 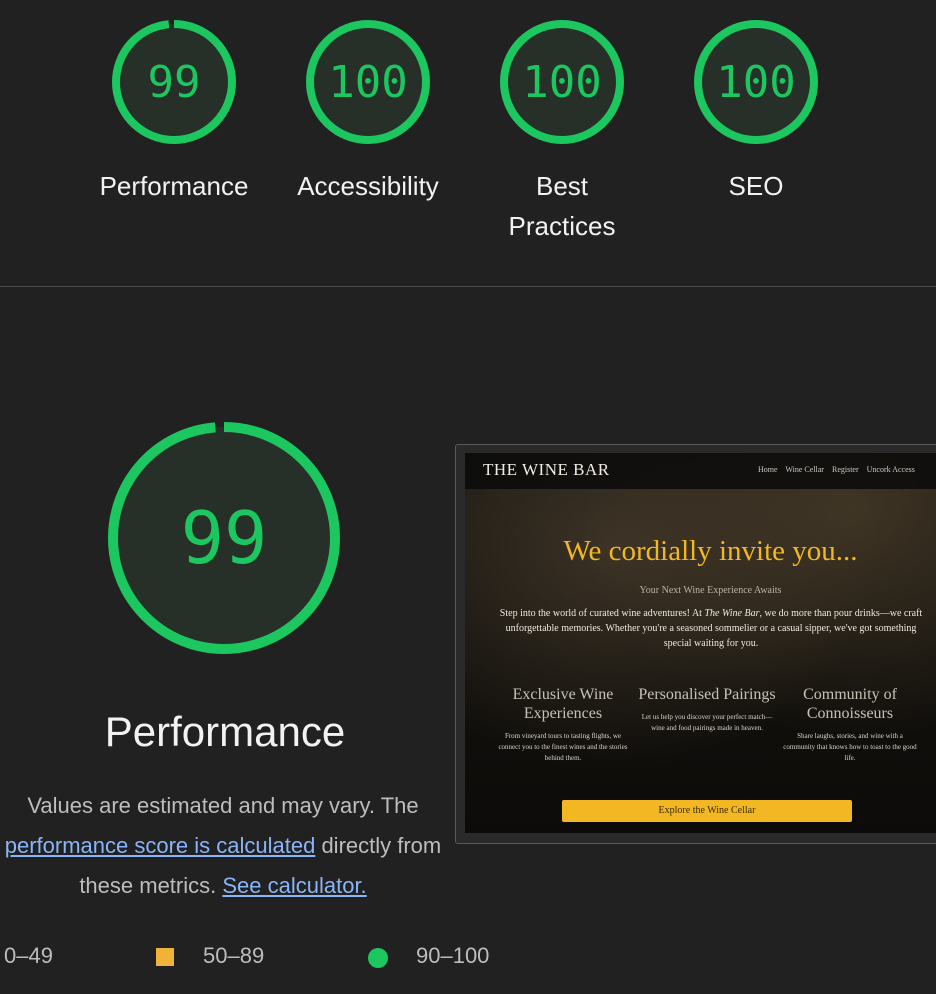 I want to click on section-divider, so click(x=468, y=286).